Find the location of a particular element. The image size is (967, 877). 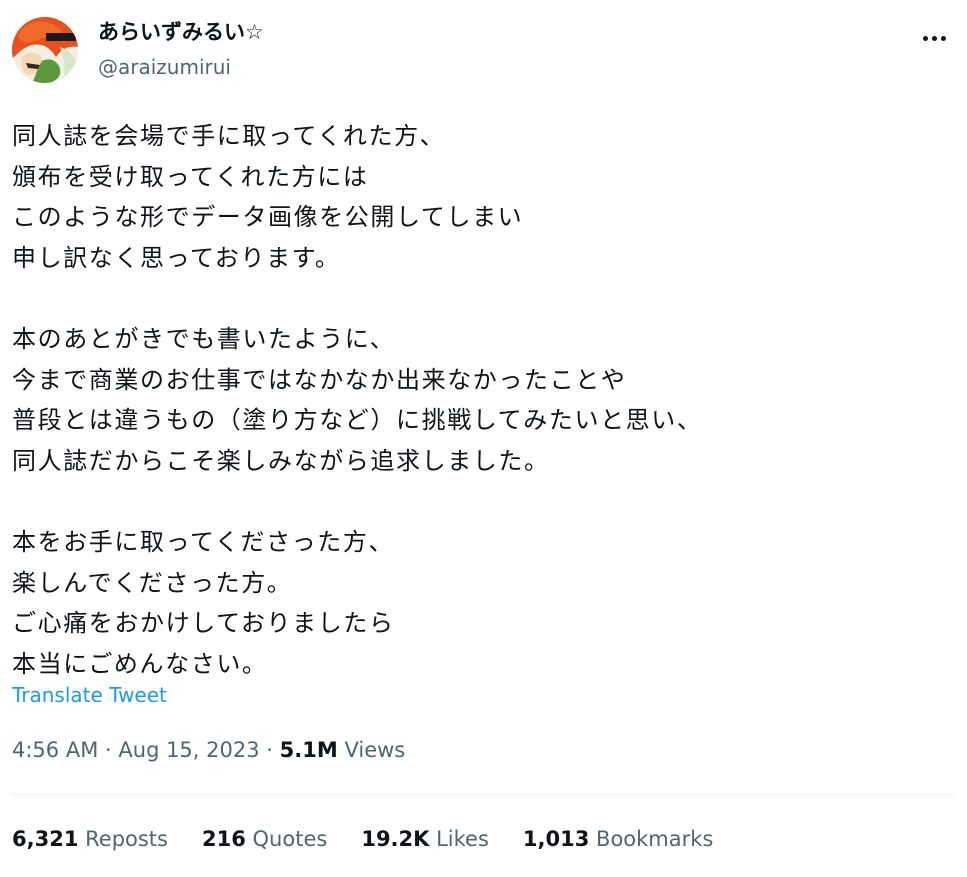

tweet-date: Aug 15, 2023 is located at coordinates (188, 750).